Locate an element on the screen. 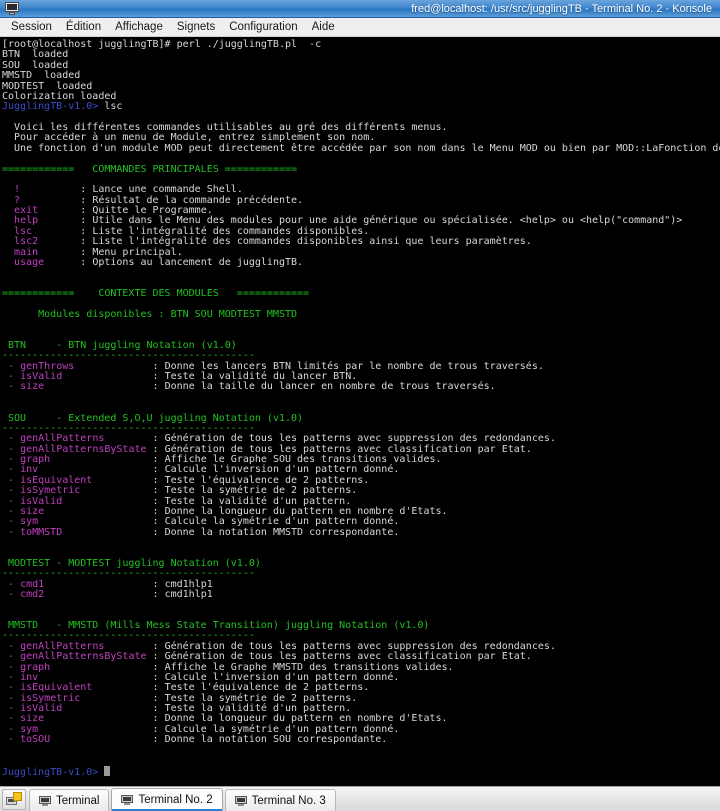  terminal-line: JugglingTB-v1.0> is located at coordinates (361, 772).